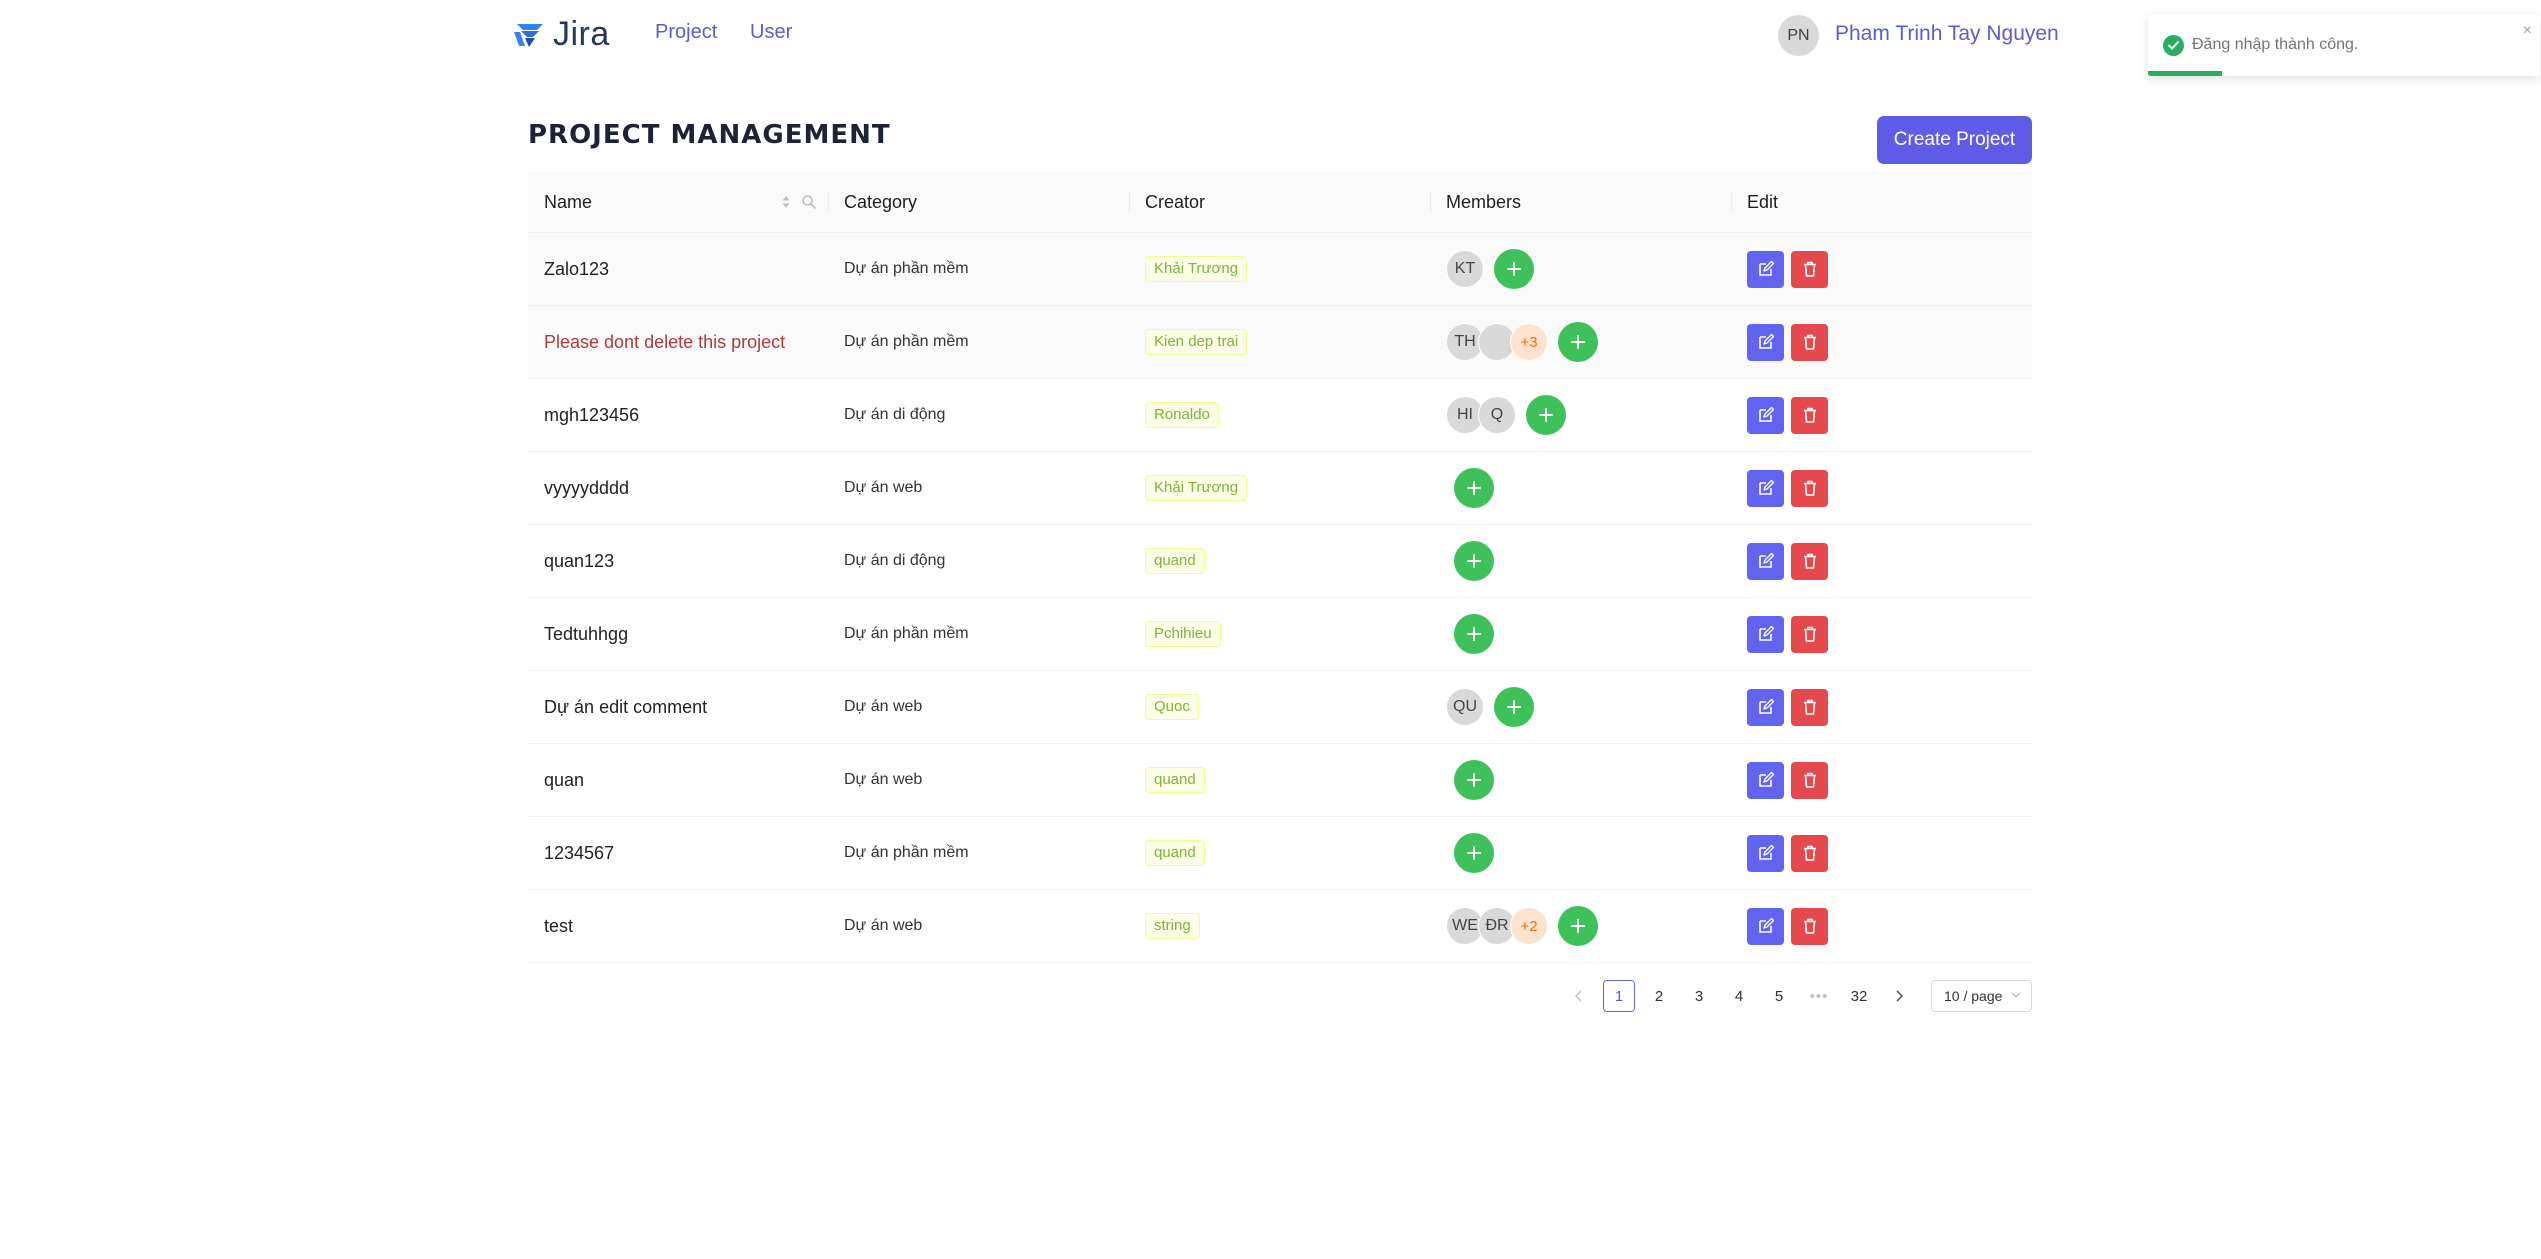  Describe the element at coordinates (1947, 34) in the screenshot. I see `user-name: Pham Trinh Tay Nguyen` at that location.